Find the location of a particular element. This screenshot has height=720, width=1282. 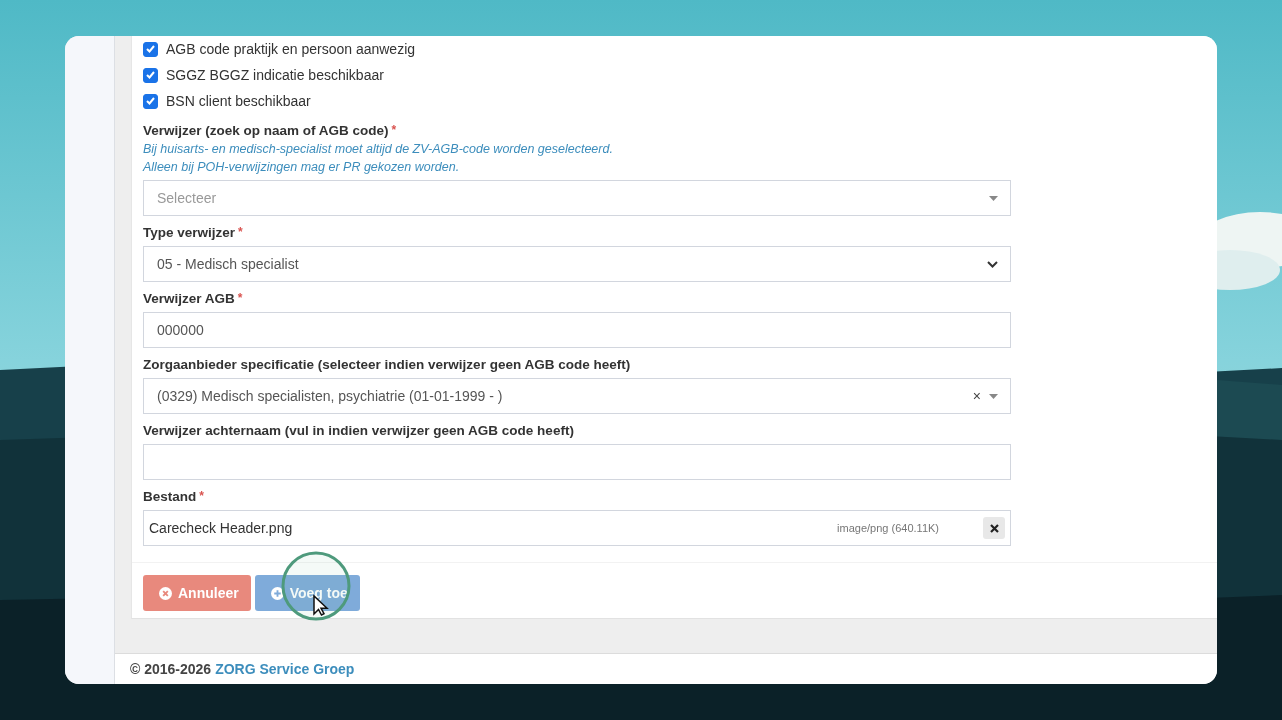

remove-button is located at coordinates (994, 528).